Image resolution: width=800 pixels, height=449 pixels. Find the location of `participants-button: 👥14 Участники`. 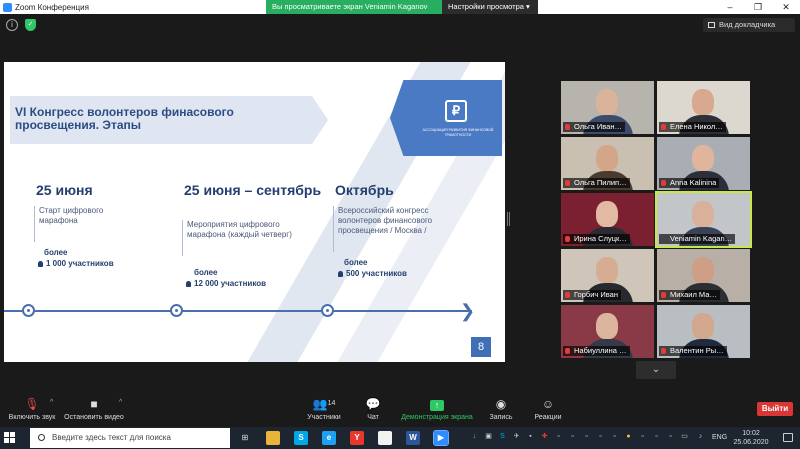

participants-button: 👥14 Участники is located at coordinates (324, 409).